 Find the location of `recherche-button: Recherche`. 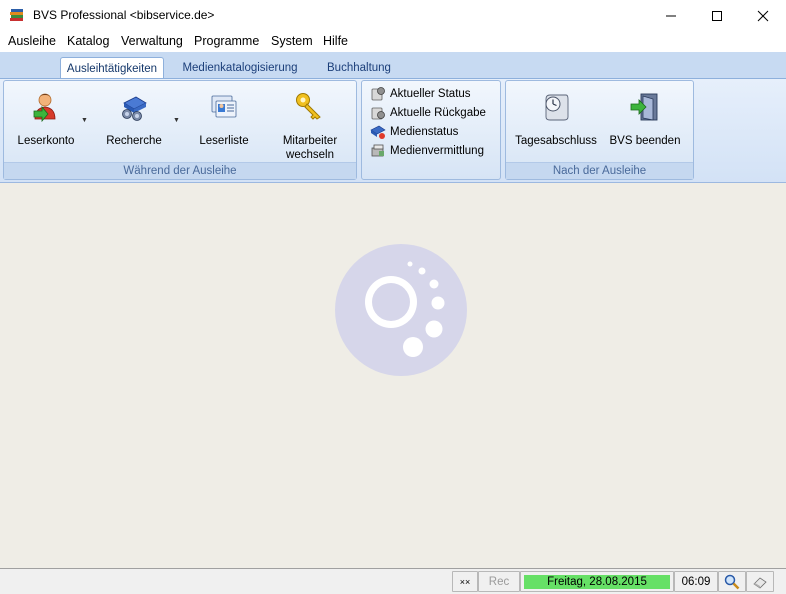

recherche-button: Recherche is located at coordinates (134, 119).